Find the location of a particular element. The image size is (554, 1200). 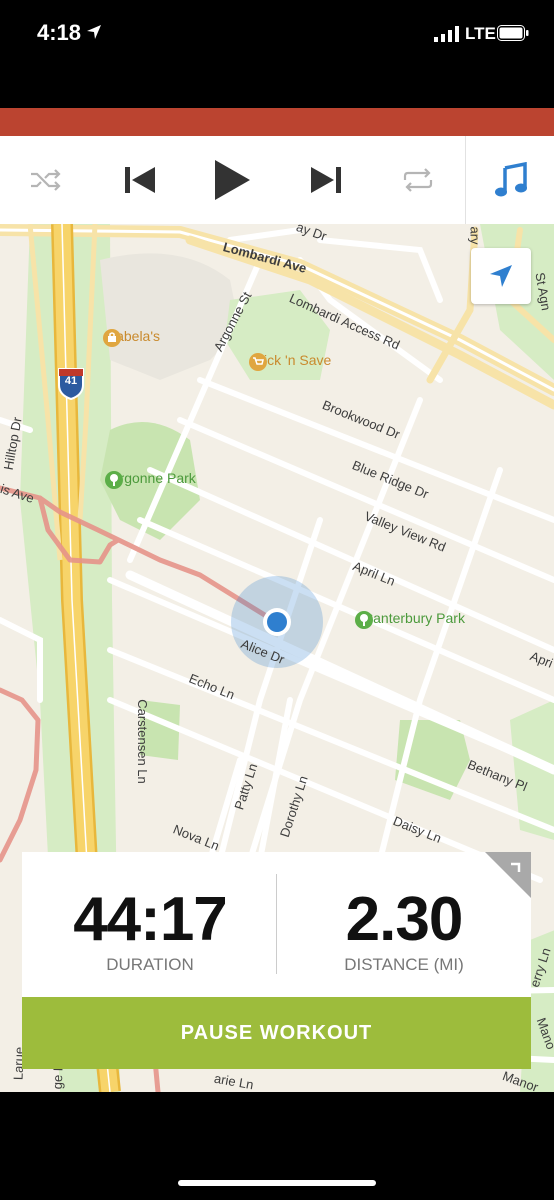

home-indicator is located at coordinates (277, 1183).